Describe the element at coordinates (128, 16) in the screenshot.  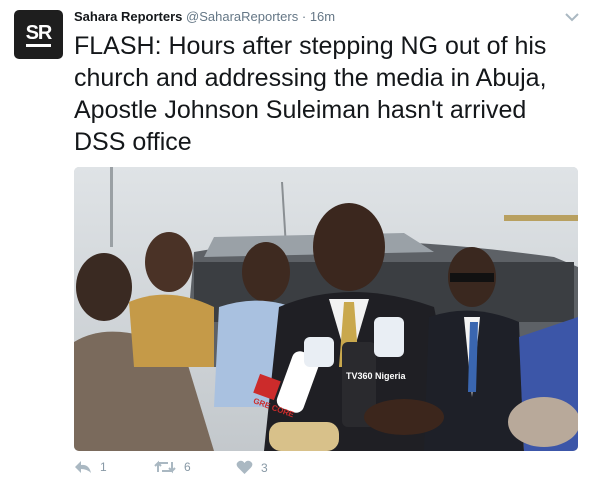
I see `author-fullname: Sahara Reporters` at that location.